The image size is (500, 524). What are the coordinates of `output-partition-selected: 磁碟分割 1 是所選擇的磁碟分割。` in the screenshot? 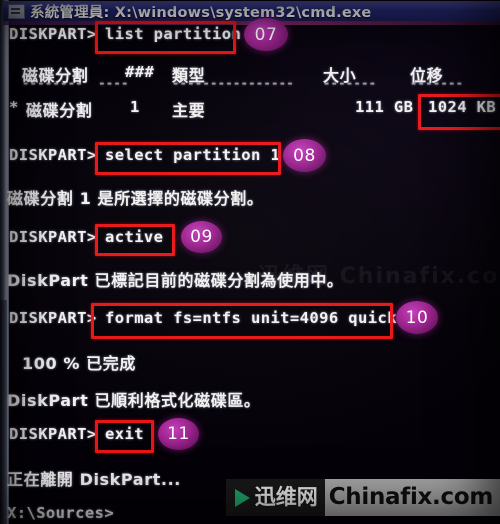 It's located at (135, 198).